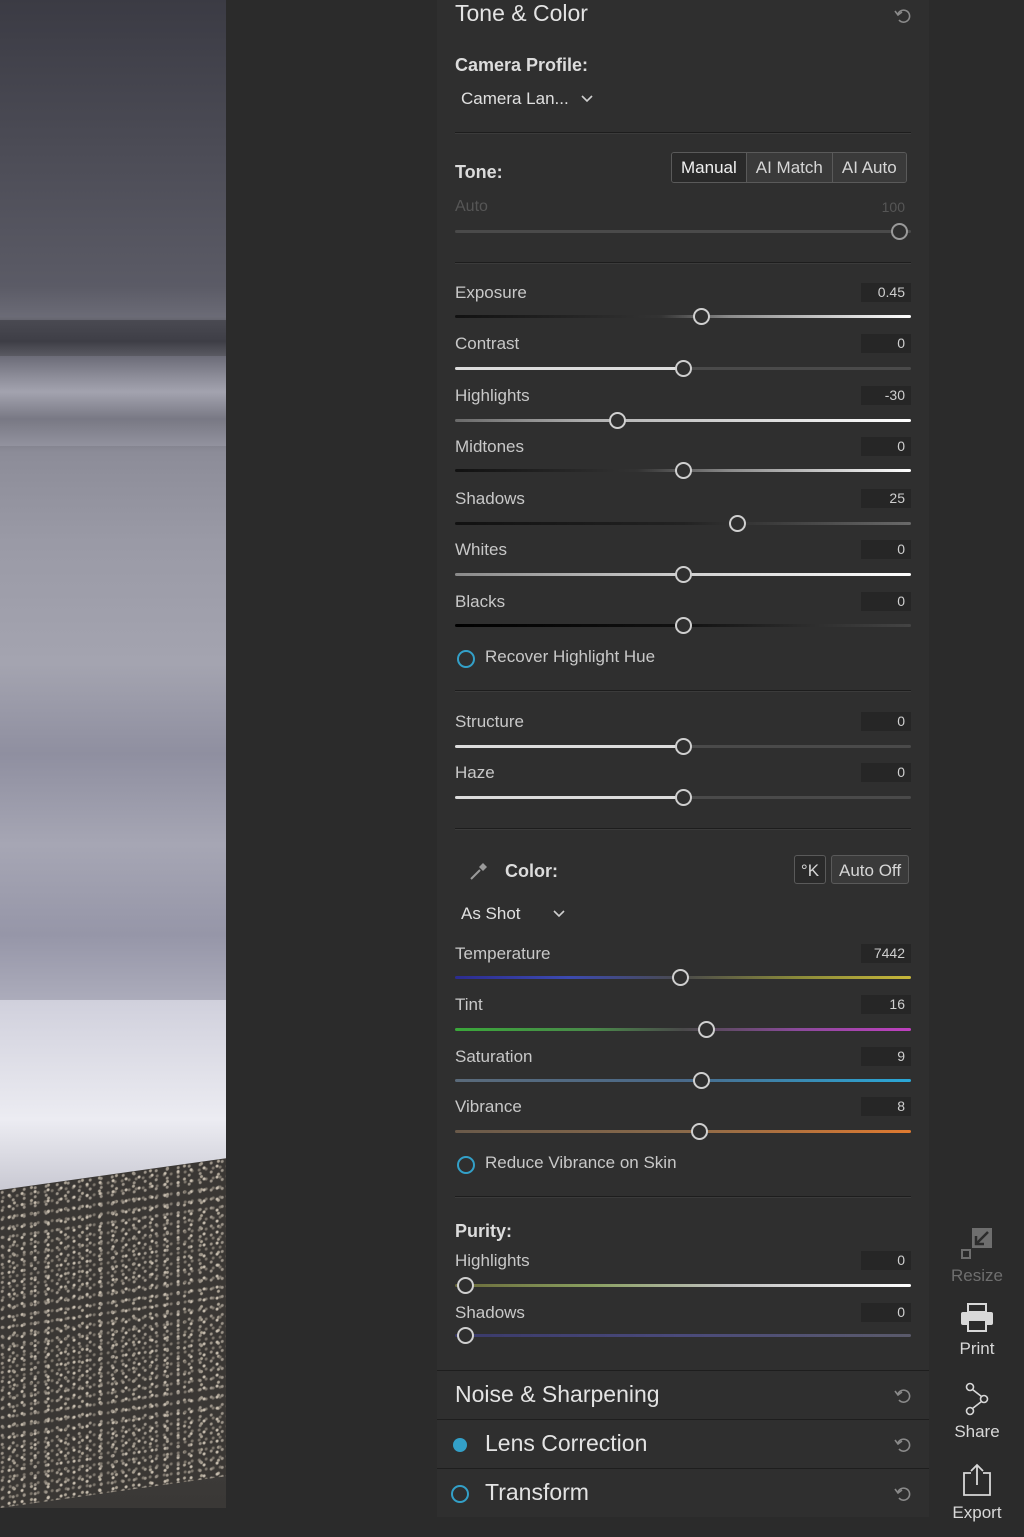 This screenshot has height=1537, width=1024. I want to click on whites-value: 0, so click(886, 549).